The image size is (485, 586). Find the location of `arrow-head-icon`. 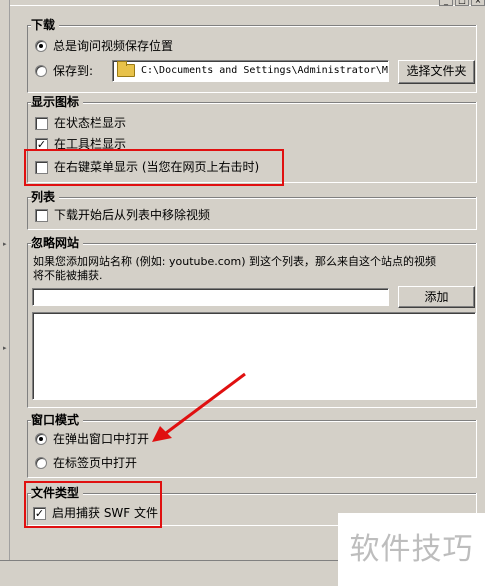

arrow-head-icon is located at coordinates (162, 434).